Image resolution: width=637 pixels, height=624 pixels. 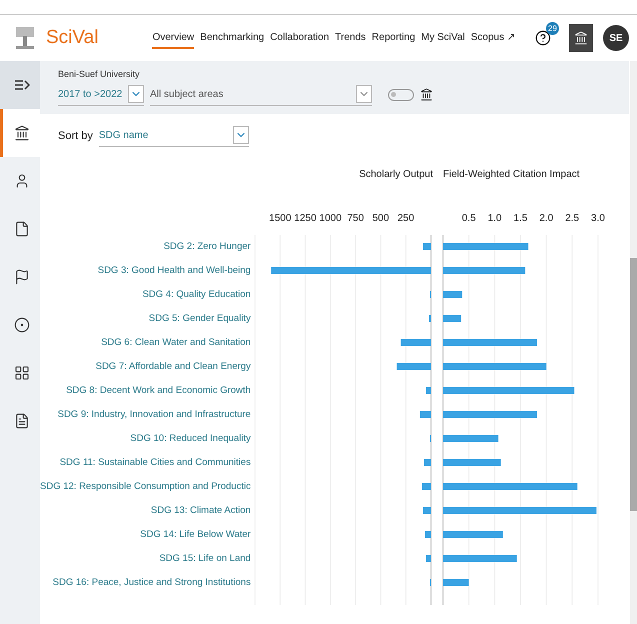 I want to click on axis-tick-label: 1000, so click(x=330, y=218).